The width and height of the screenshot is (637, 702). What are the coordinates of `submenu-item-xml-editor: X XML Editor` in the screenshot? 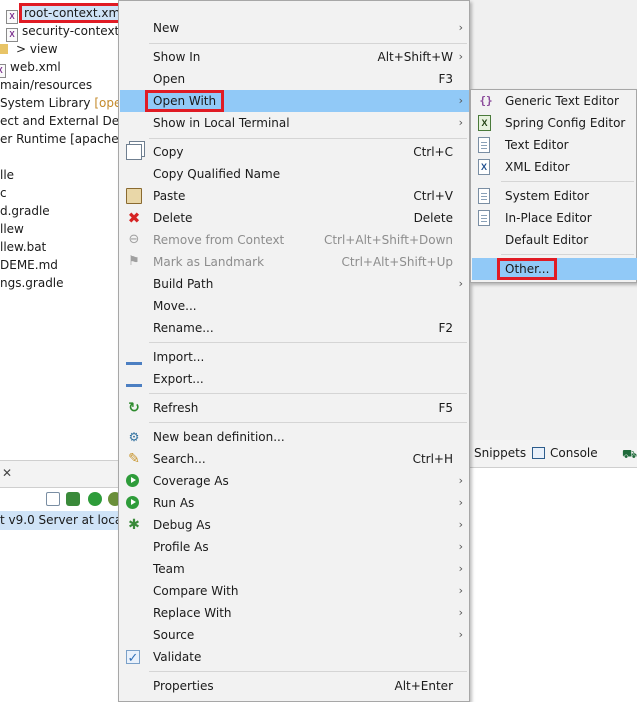 It's located at (554, 167).